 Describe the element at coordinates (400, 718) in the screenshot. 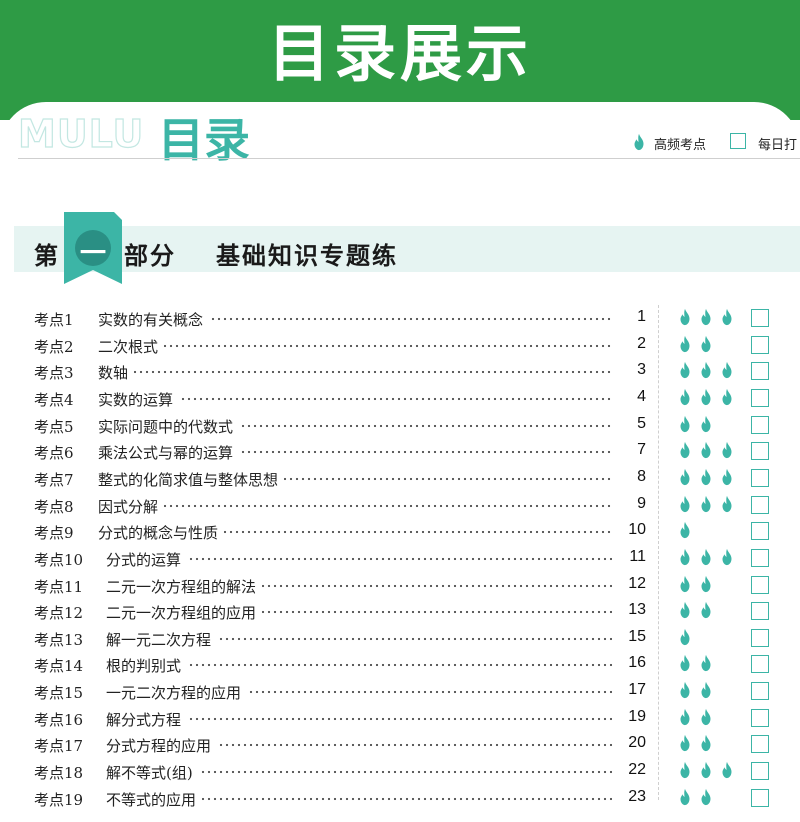

I see `toc-row: 考点16 解分式方程 19` at that location.